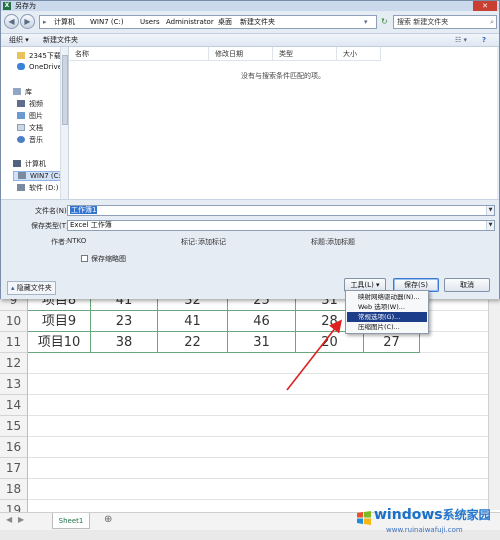 The height and width of the screenshot is (540, 500). Describe the element at coordinates (424, 530) in the screenshot. I see `watermark-url: www.ruinaiwafuji.com` at that location.